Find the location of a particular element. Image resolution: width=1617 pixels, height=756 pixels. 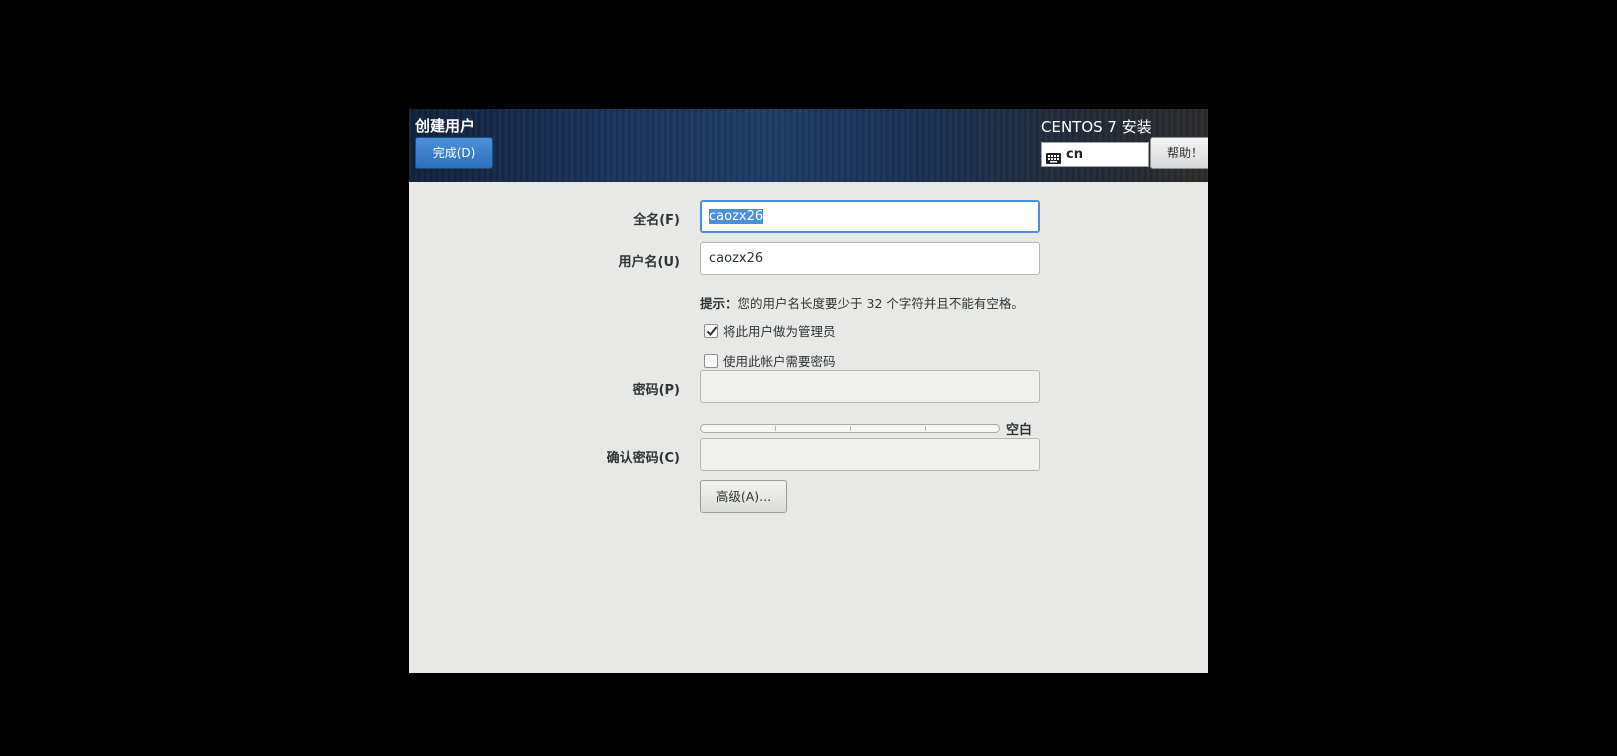

product-title: CENTOS 7 安装 is located at coordinates (1096, 127).